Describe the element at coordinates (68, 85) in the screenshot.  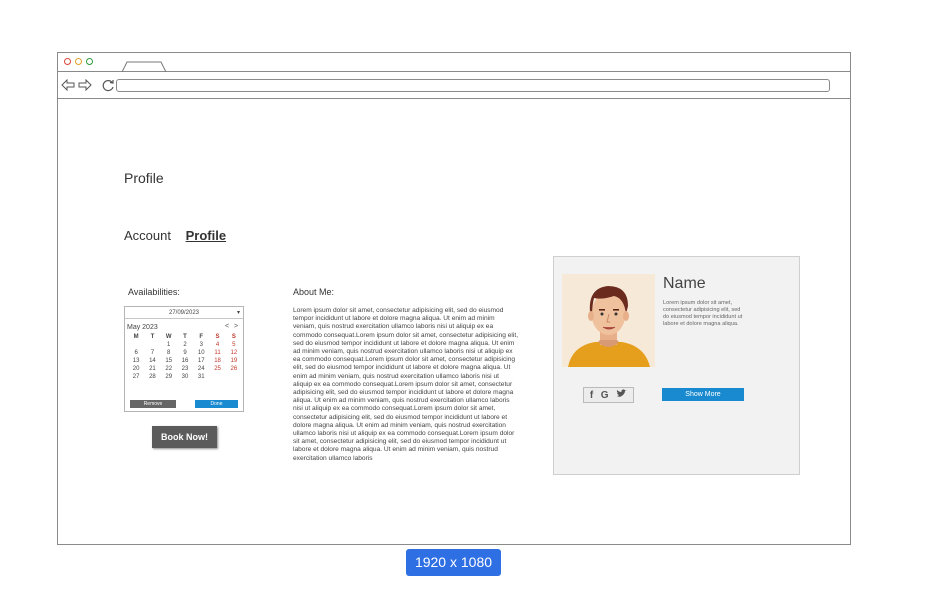
I see `back-arrow-icon` at that location.